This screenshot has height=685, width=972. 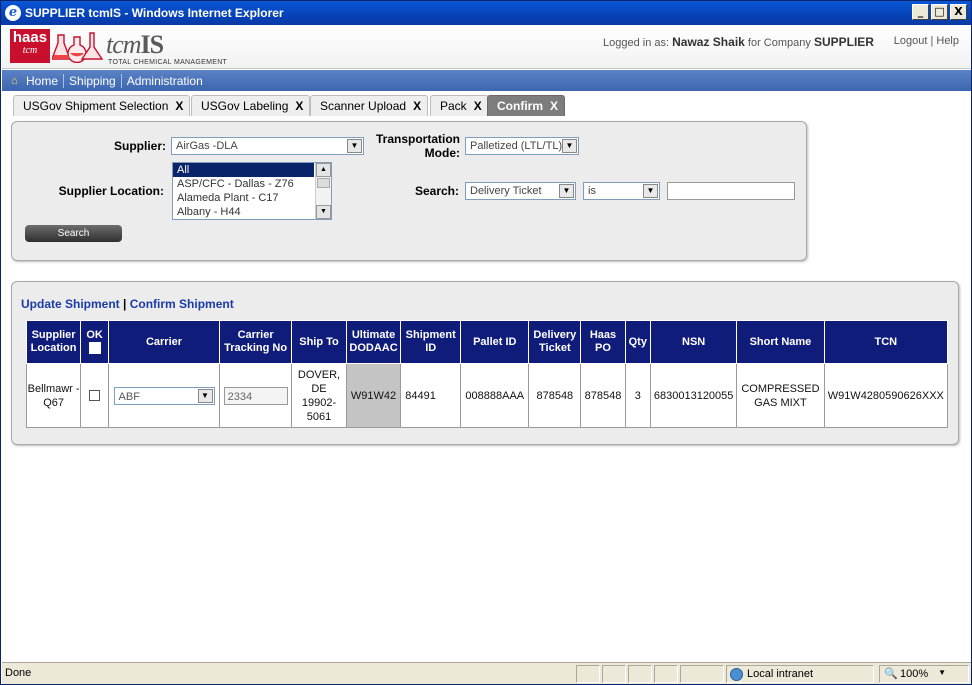 I want to click on security-zone: Local intranet, so click(x=800, y=674).